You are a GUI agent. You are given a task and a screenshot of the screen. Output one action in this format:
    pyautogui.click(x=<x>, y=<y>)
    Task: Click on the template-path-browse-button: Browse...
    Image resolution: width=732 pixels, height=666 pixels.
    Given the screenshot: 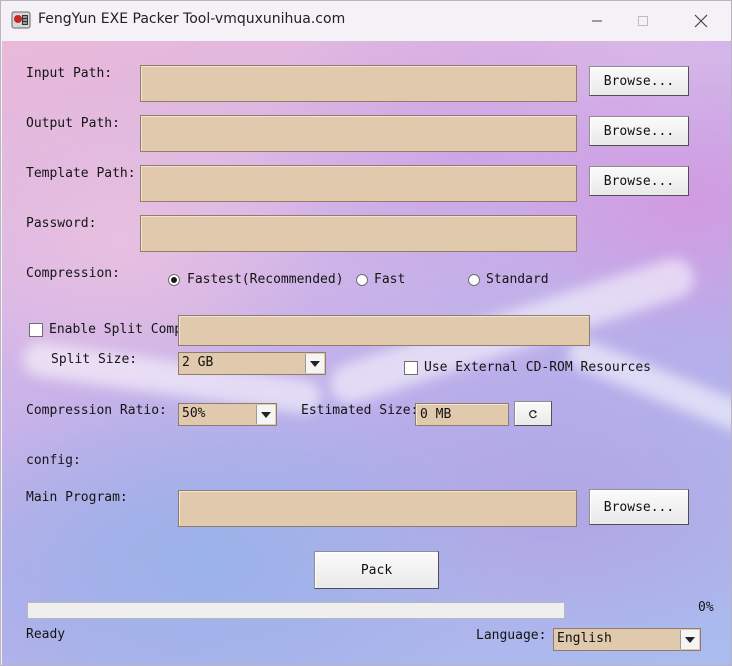 What is the action you would take?
    pyautogui.click(x=639, y=181)
    